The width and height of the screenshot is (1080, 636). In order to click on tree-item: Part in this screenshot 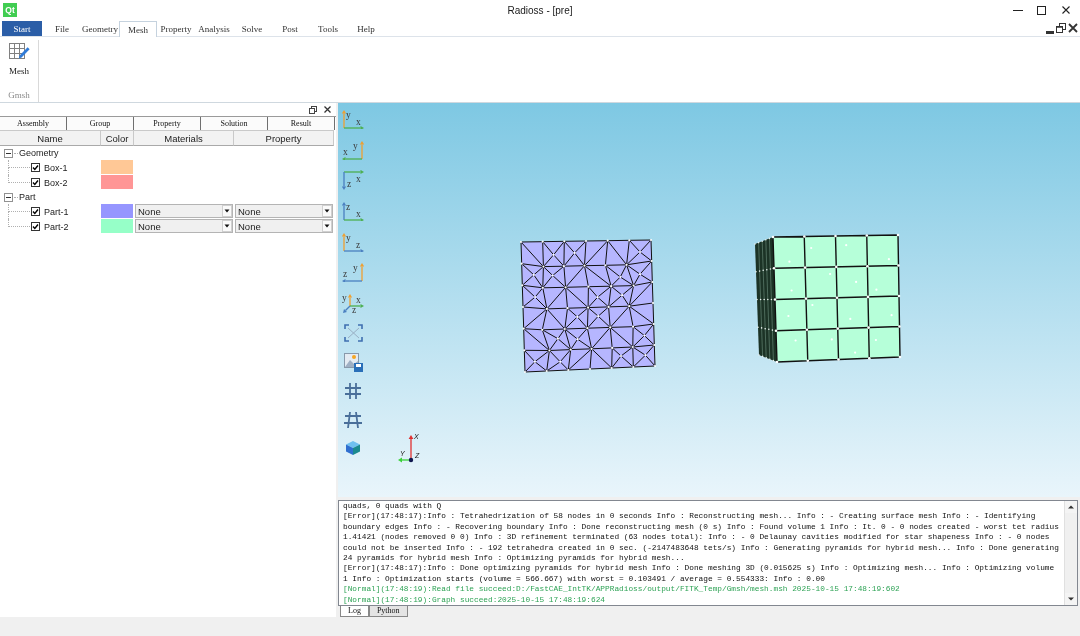, I will do `click(27, 197)`.